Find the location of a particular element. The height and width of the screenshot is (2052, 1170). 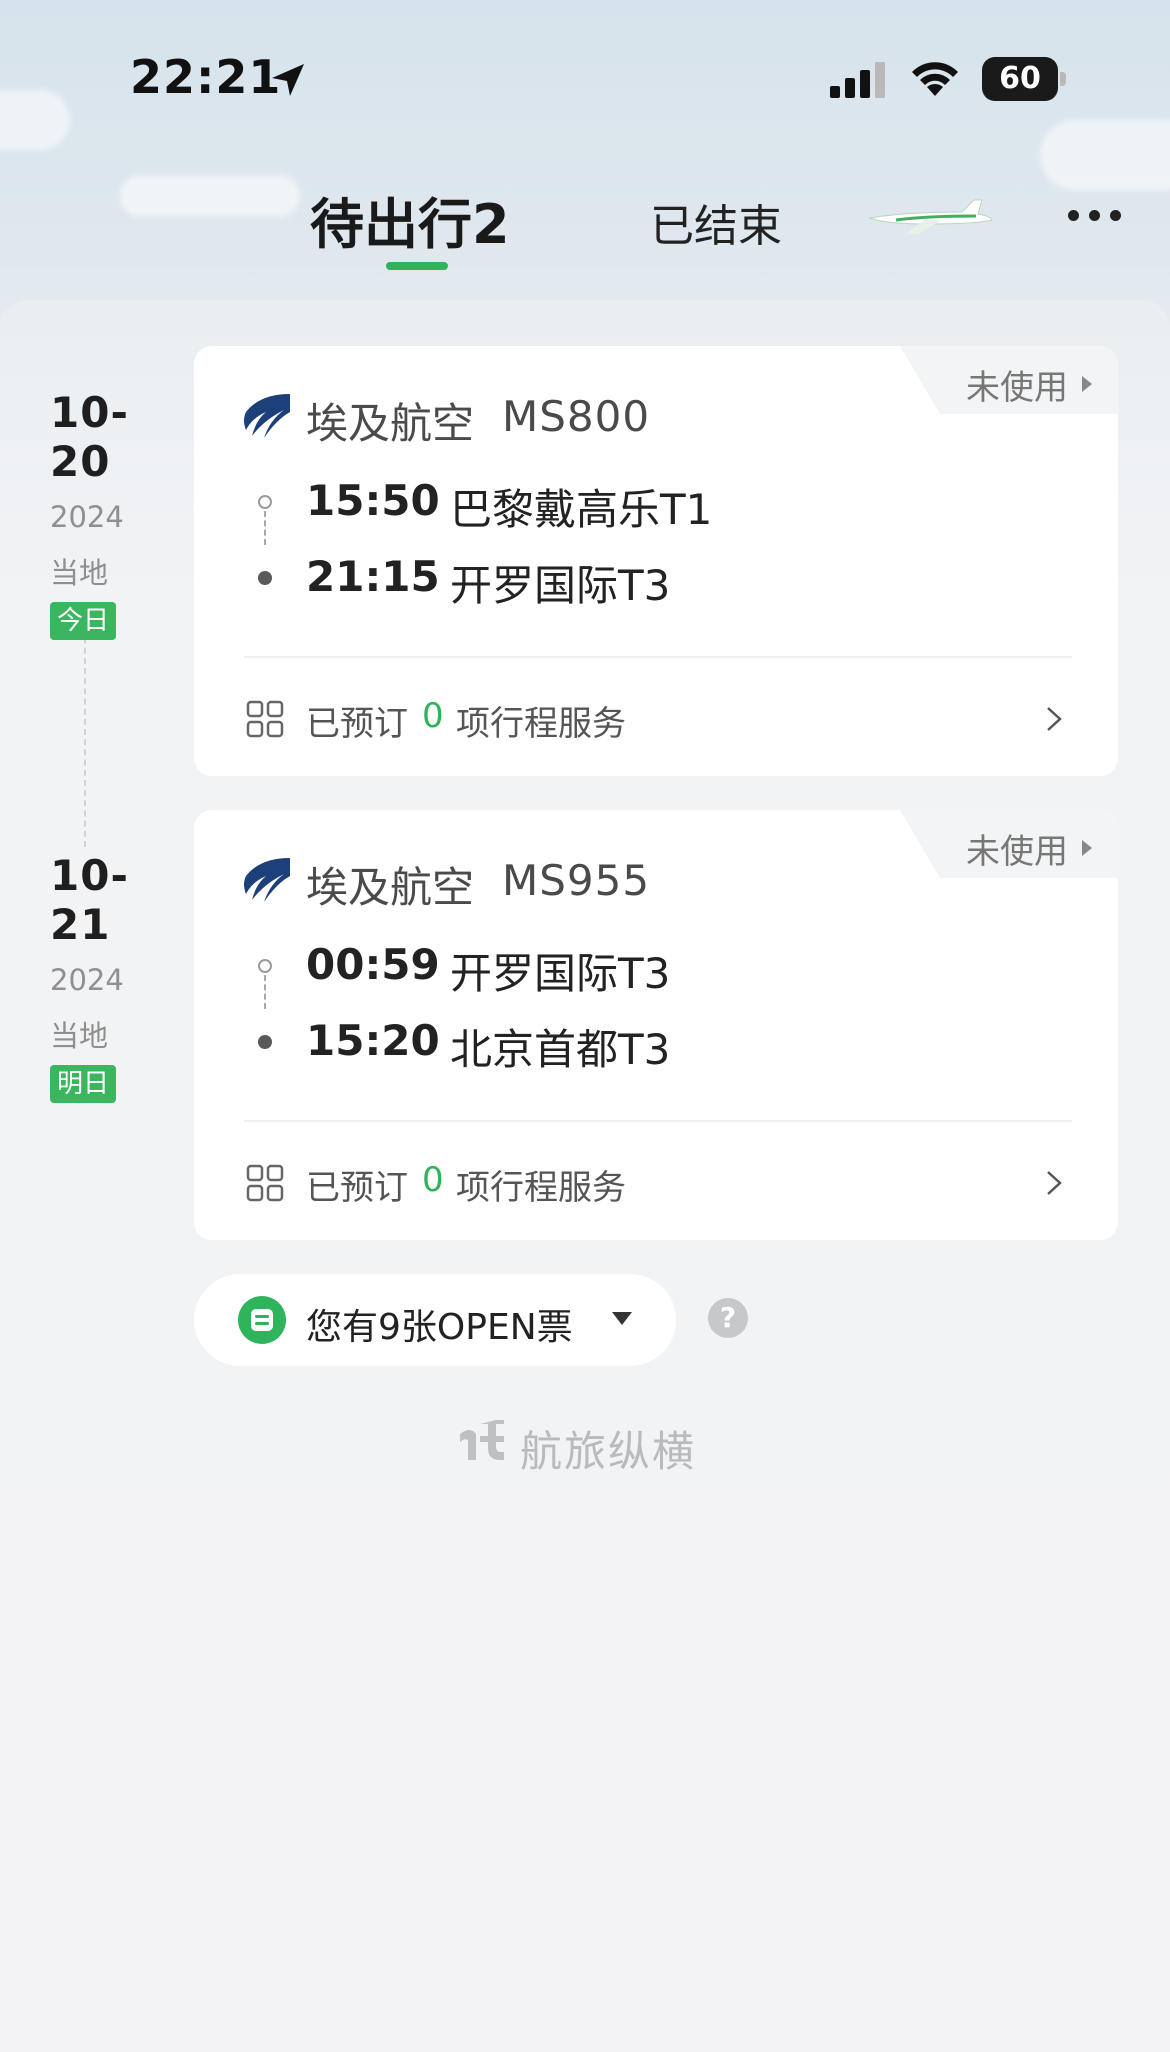

trip-date: 10-21 is located at coordinates (89, 900).